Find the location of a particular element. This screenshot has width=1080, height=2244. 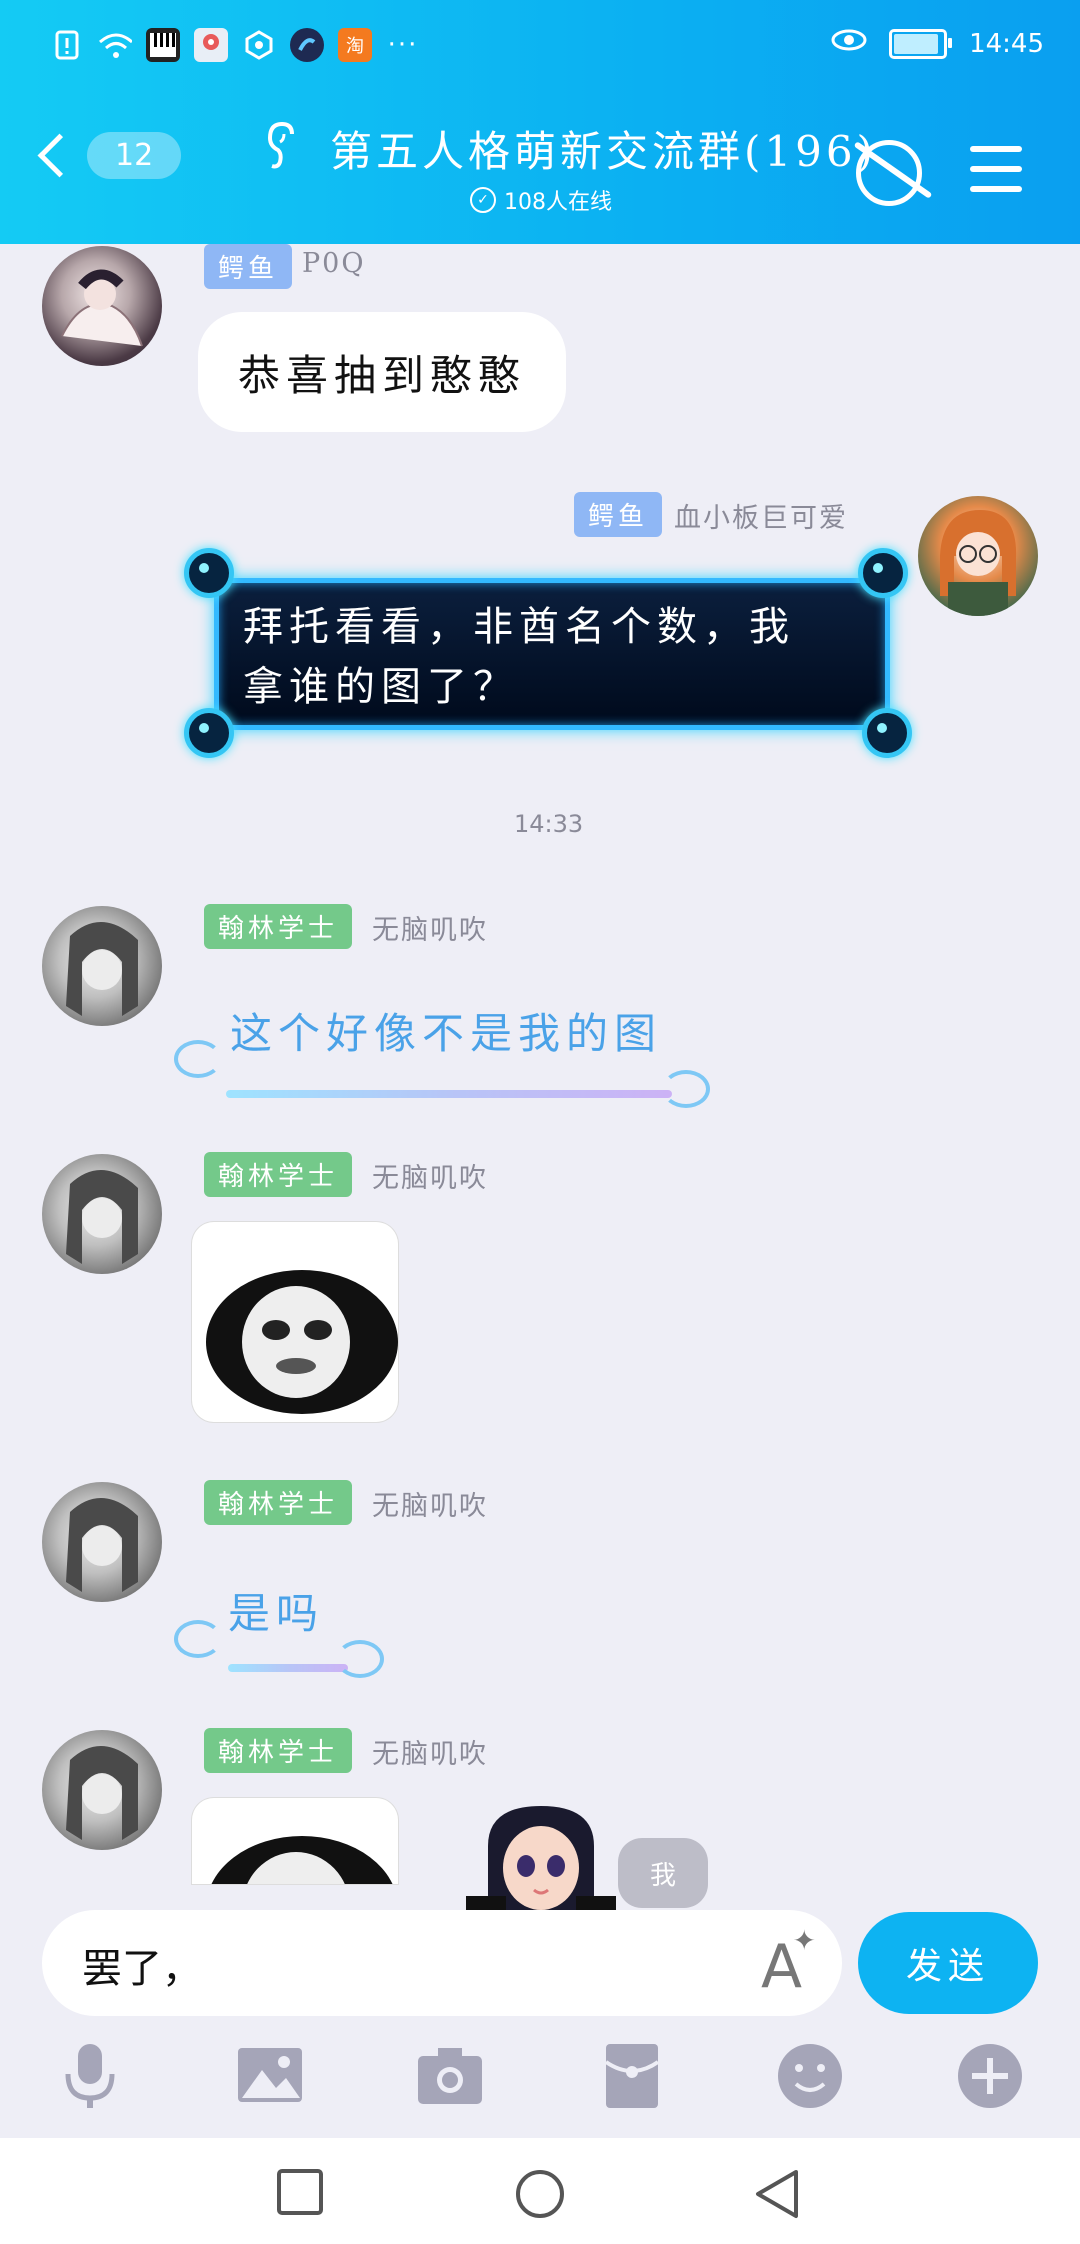

message-text: 恭喜抽到憨憨 is located at coordinates (382, 375).